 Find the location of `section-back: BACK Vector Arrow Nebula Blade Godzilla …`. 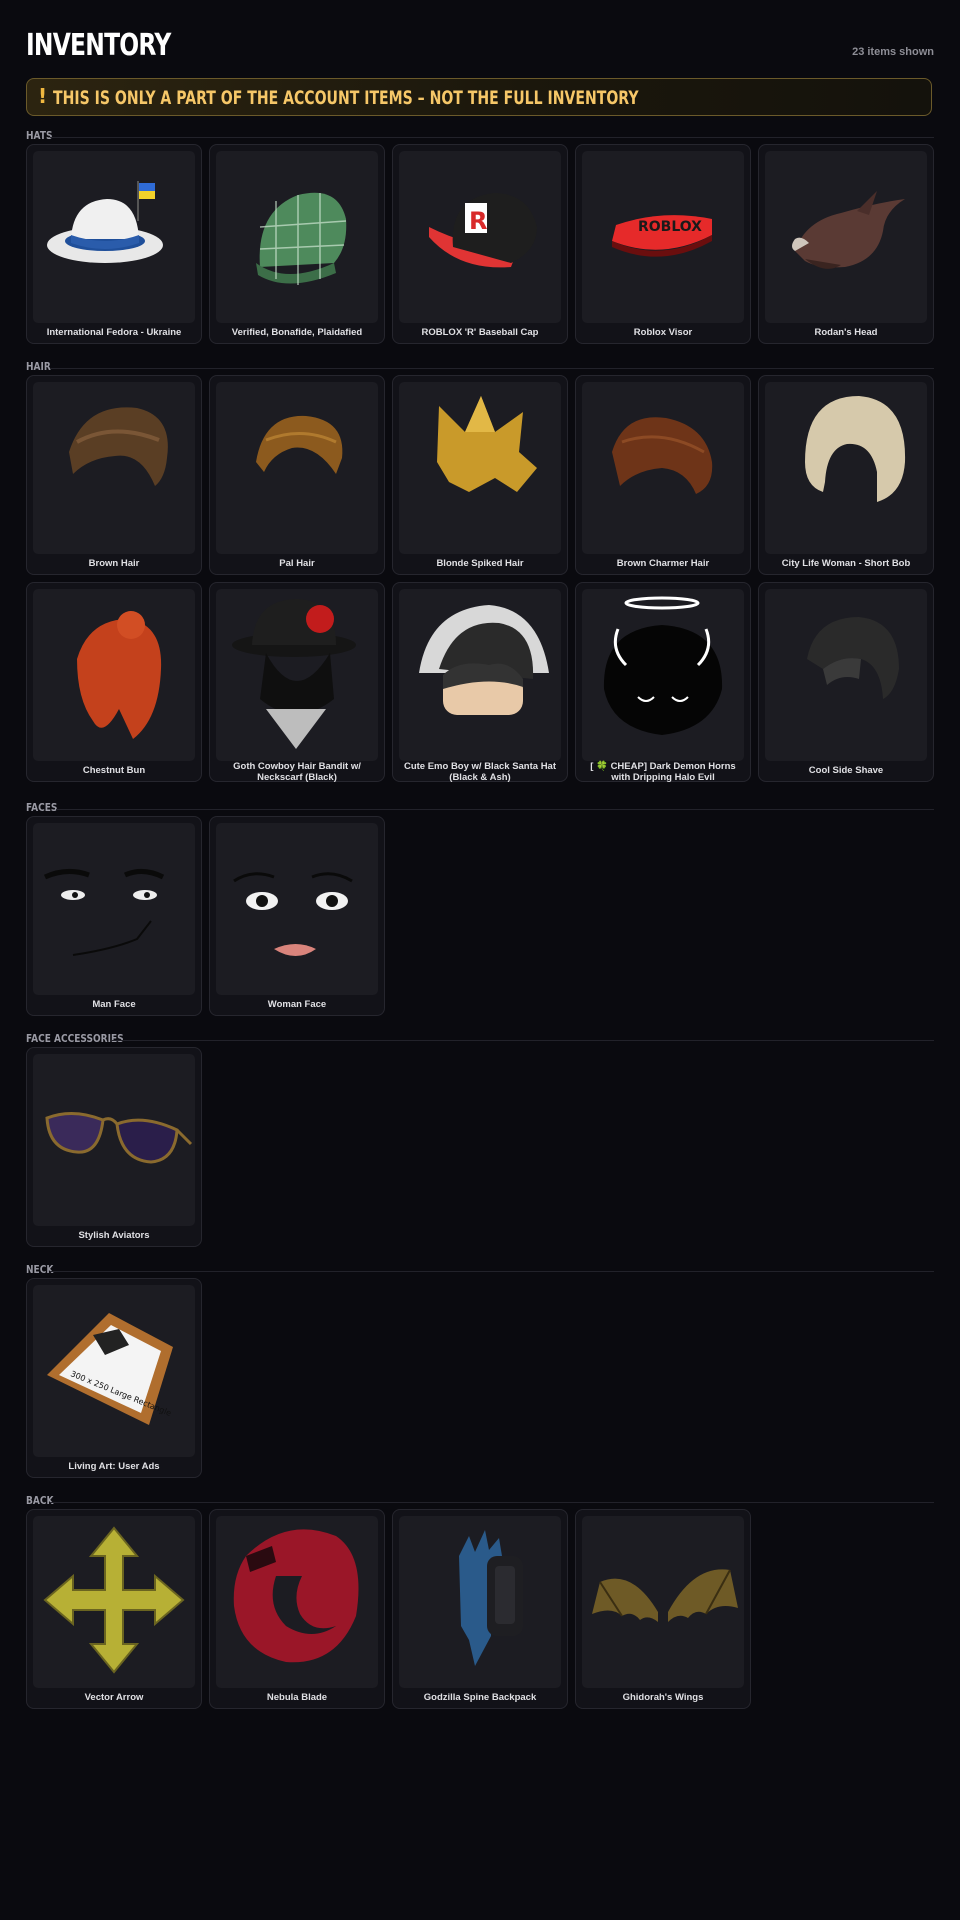

section-back: BACK Vector Arrow Nebula Blade Godzilla … is located at coordinates (480, 1601).